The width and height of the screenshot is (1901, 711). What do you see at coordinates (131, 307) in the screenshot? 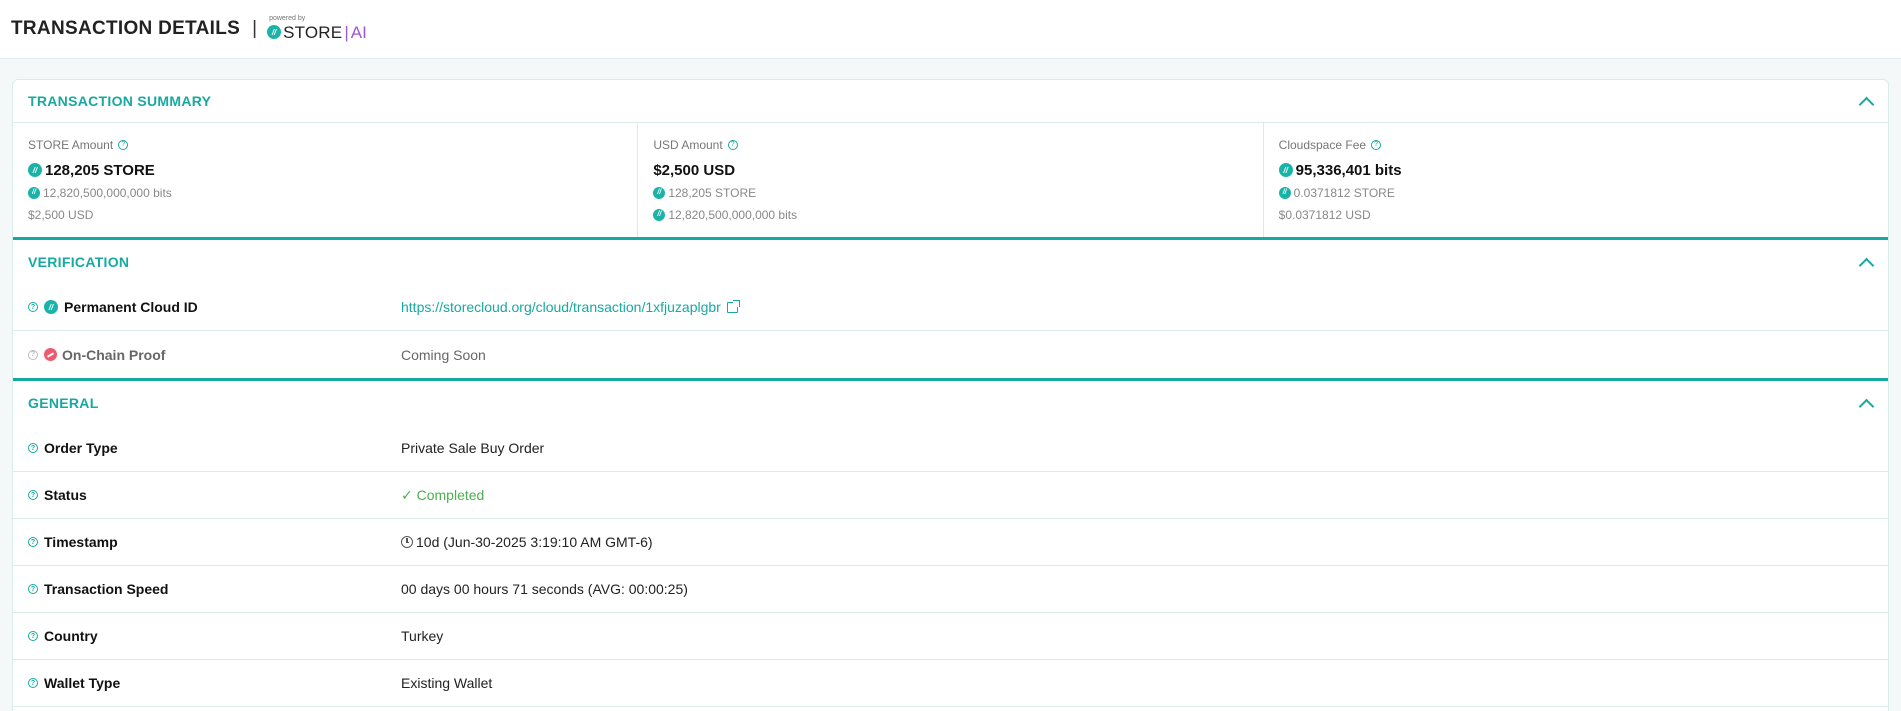
I see `cloud-id-label: Permanent Cloud ID` at bounding box center [131, 307].